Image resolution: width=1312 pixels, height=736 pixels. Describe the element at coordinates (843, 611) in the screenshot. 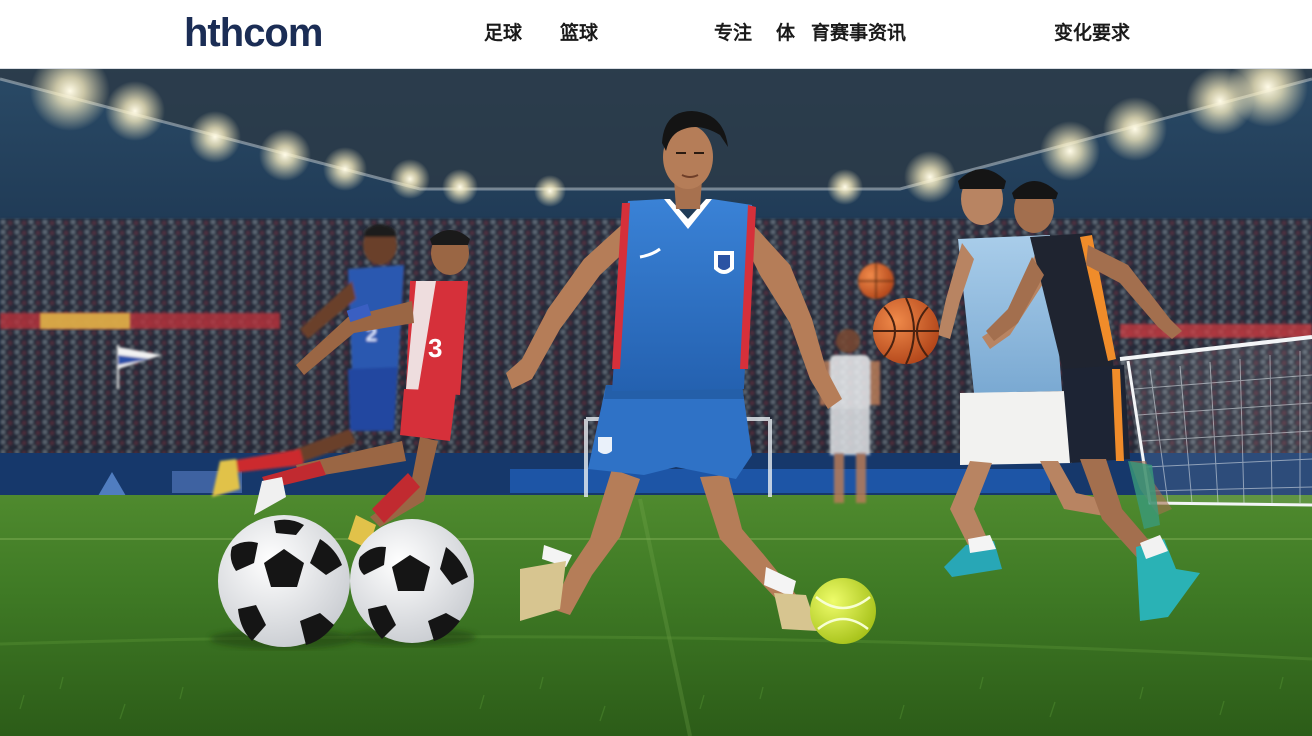

I see `tennis-ball` at that location.